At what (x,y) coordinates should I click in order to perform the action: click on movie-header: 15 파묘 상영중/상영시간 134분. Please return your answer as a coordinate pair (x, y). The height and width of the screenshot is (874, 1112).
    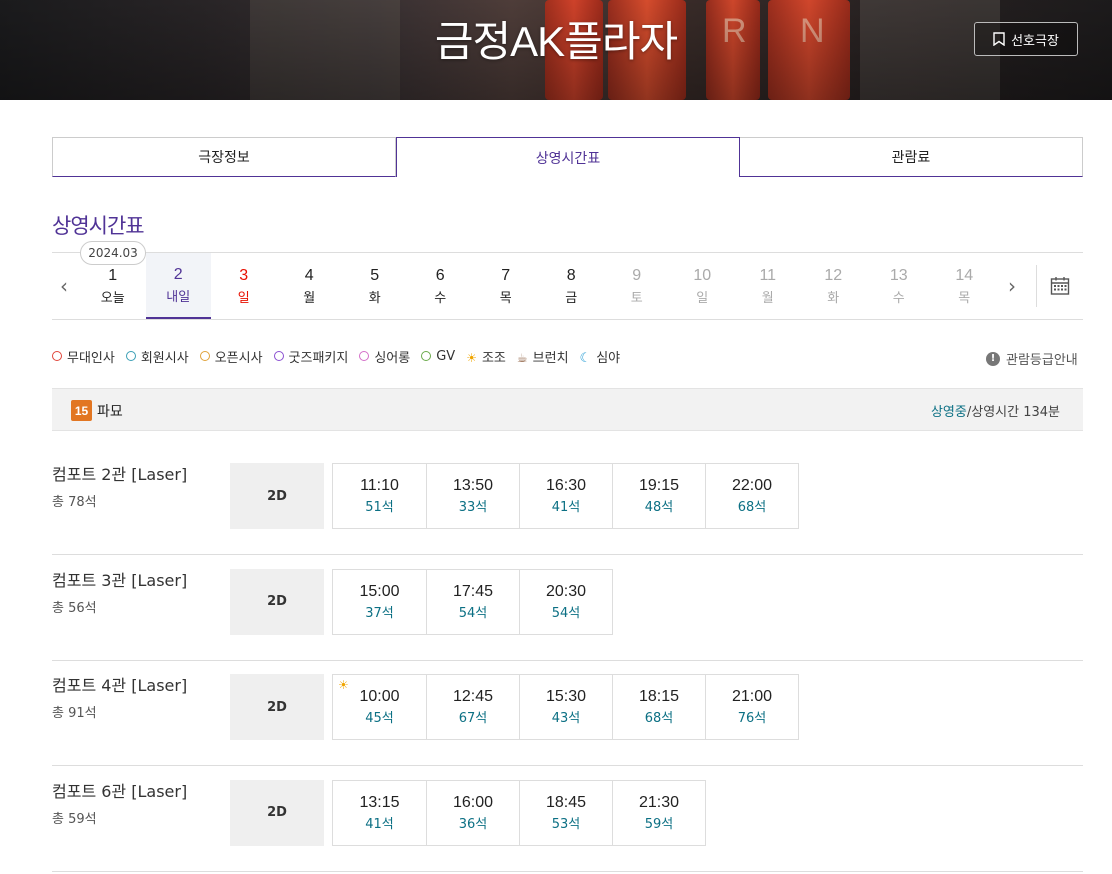
    Looking at the image, I should click on (567, 409).